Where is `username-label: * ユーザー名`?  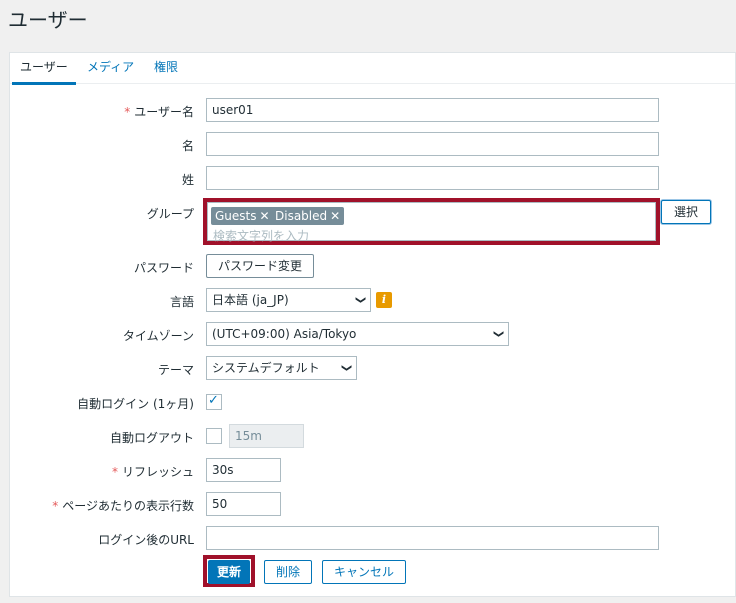 username-label: * ユーザー名 is located at coordinates (159, 112).